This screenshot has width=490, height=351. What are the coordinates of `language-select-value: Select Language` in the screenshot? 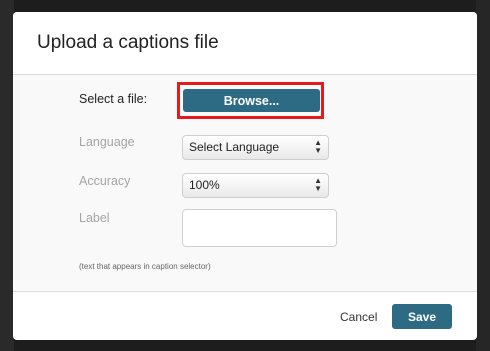 It's located at (234, 147).